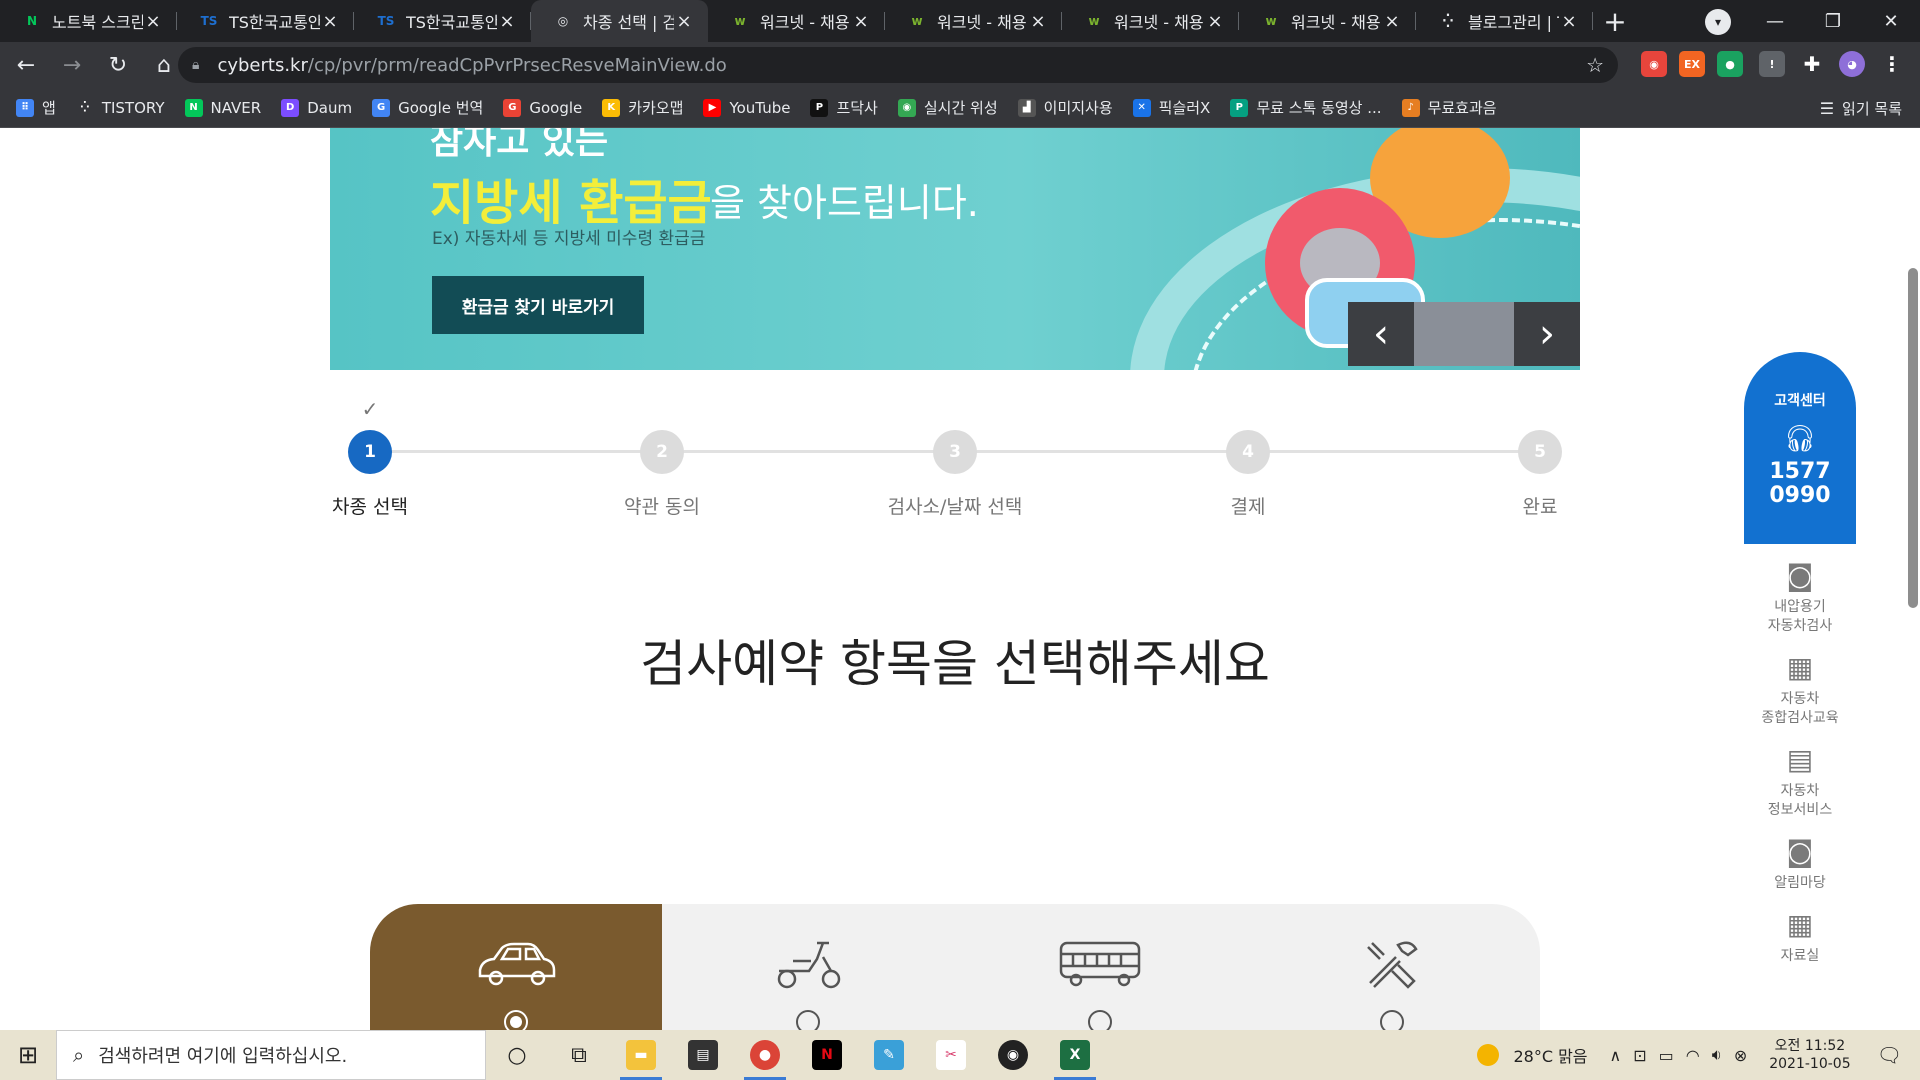  What do you see at coordinates (72, 65) in the screenshot?
I see `forward-icon: →` at bounding box center [72, 65].